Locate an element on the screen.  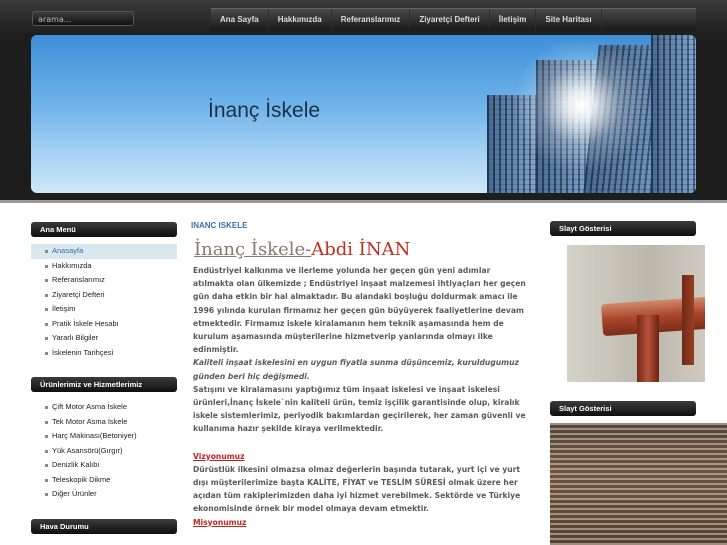
breadcrumb: INANC ISKELE is located at coordinates (219, 225).